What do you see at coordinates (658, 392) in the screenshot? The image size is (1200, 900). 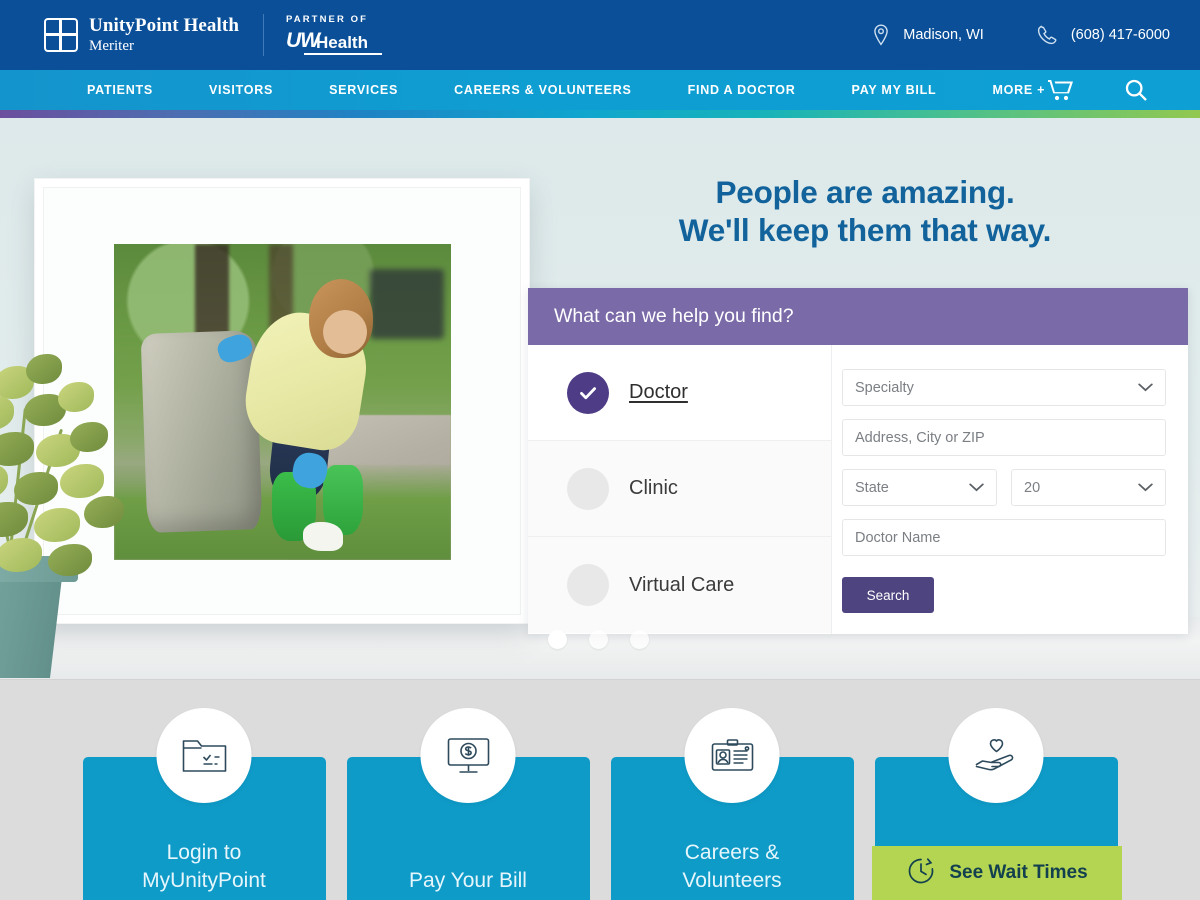 I see `option-doctor-label: Doctor` at bounding box center [658, 392].